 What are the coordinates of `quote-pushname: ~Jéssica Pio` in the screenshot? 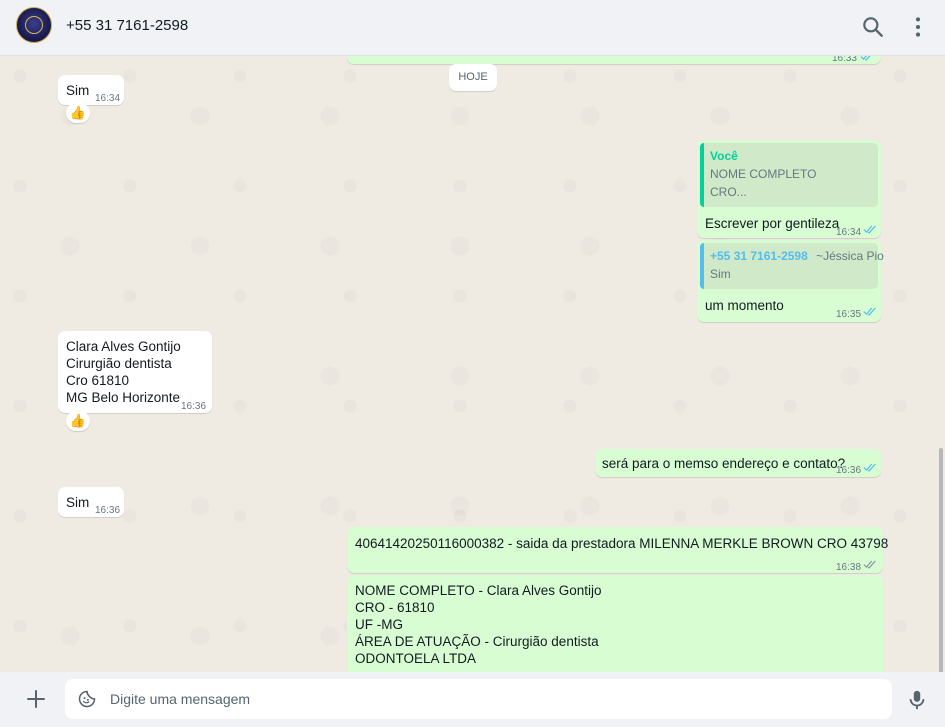 It's located at (850, 256).